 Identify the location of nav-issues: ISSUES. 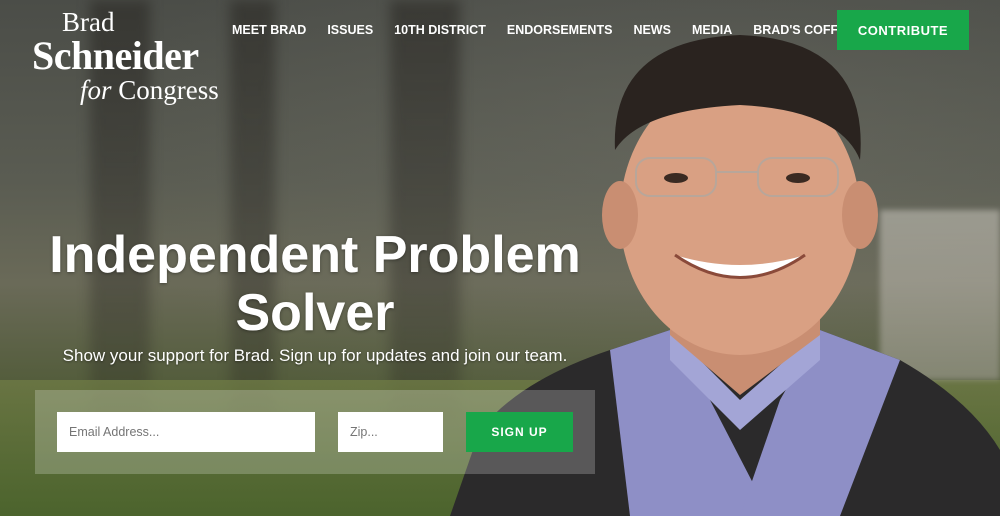
(350, 30).